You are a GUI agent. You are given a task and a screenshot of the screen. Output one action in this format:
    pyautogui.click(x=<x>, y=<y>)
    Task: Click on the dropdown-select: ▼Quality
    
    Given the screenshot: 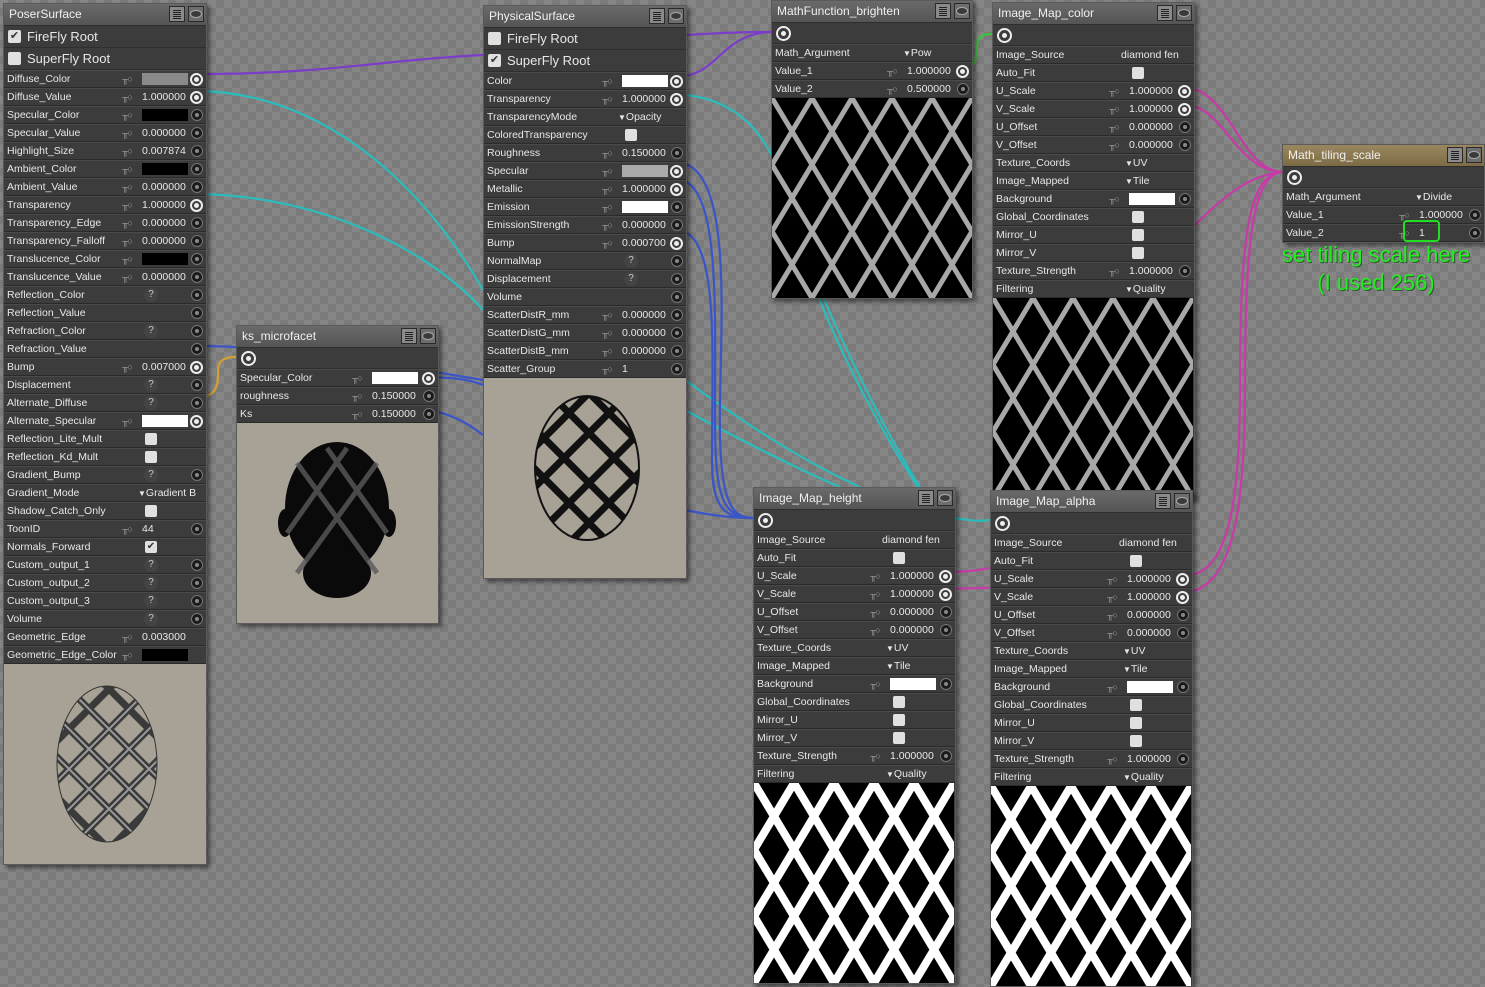 What is the action you would take?
    pyautogui.click(x=1143, y=777)
    